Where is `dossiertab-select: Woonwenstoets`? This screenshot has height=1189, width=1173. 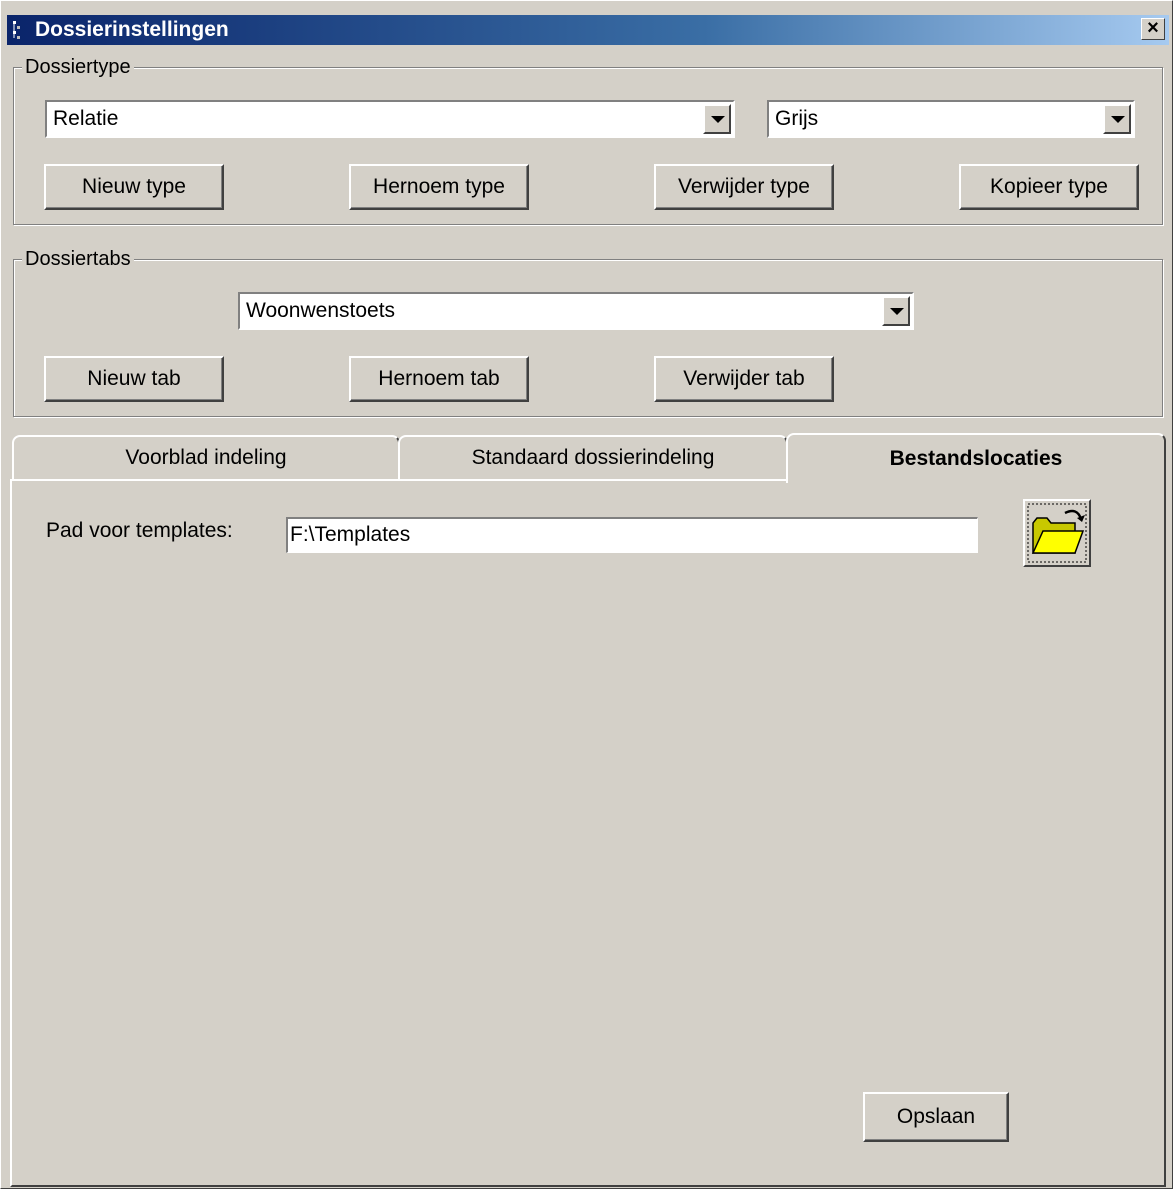 dossiertab-select: Woonwenstoets is located at coordinates (576, 311).